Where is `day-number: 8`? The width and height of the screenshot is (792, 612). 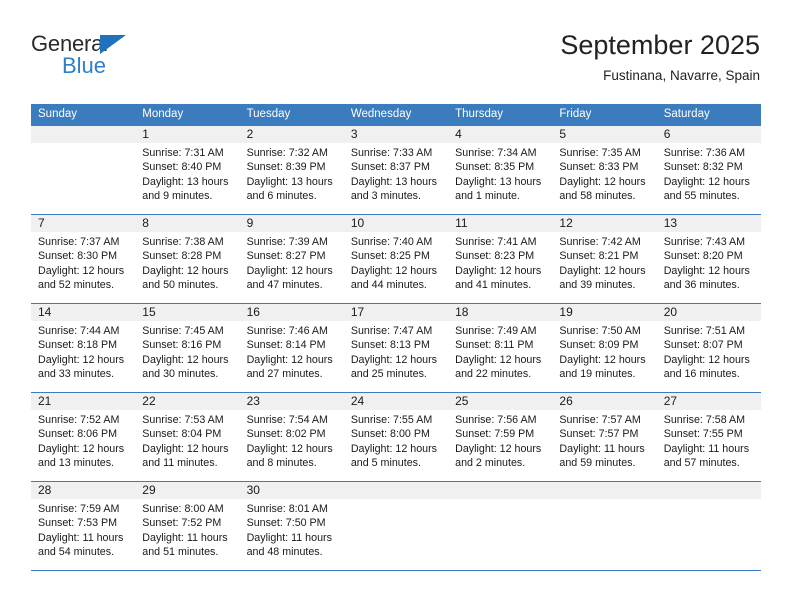
day-number: 8 is located at coordinates (145, 223).